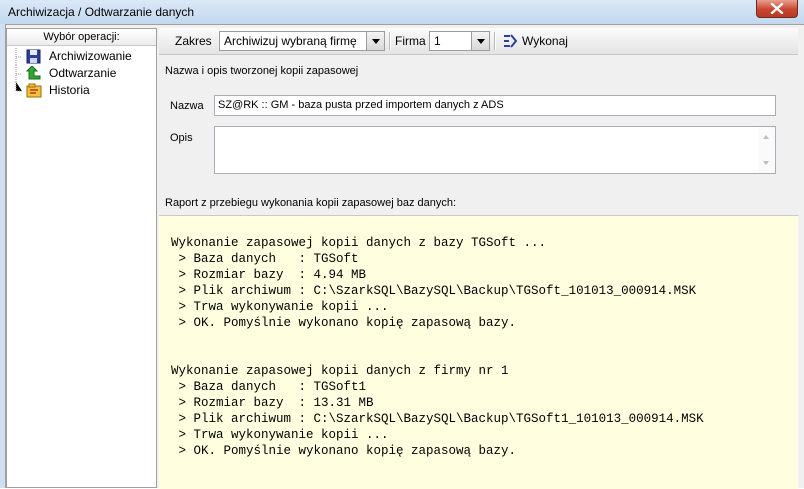 The height and width of the screenshot is (489, 804). I want to click on zakres-value: Archiwizuj wybraną firmę, so click(290, 41).